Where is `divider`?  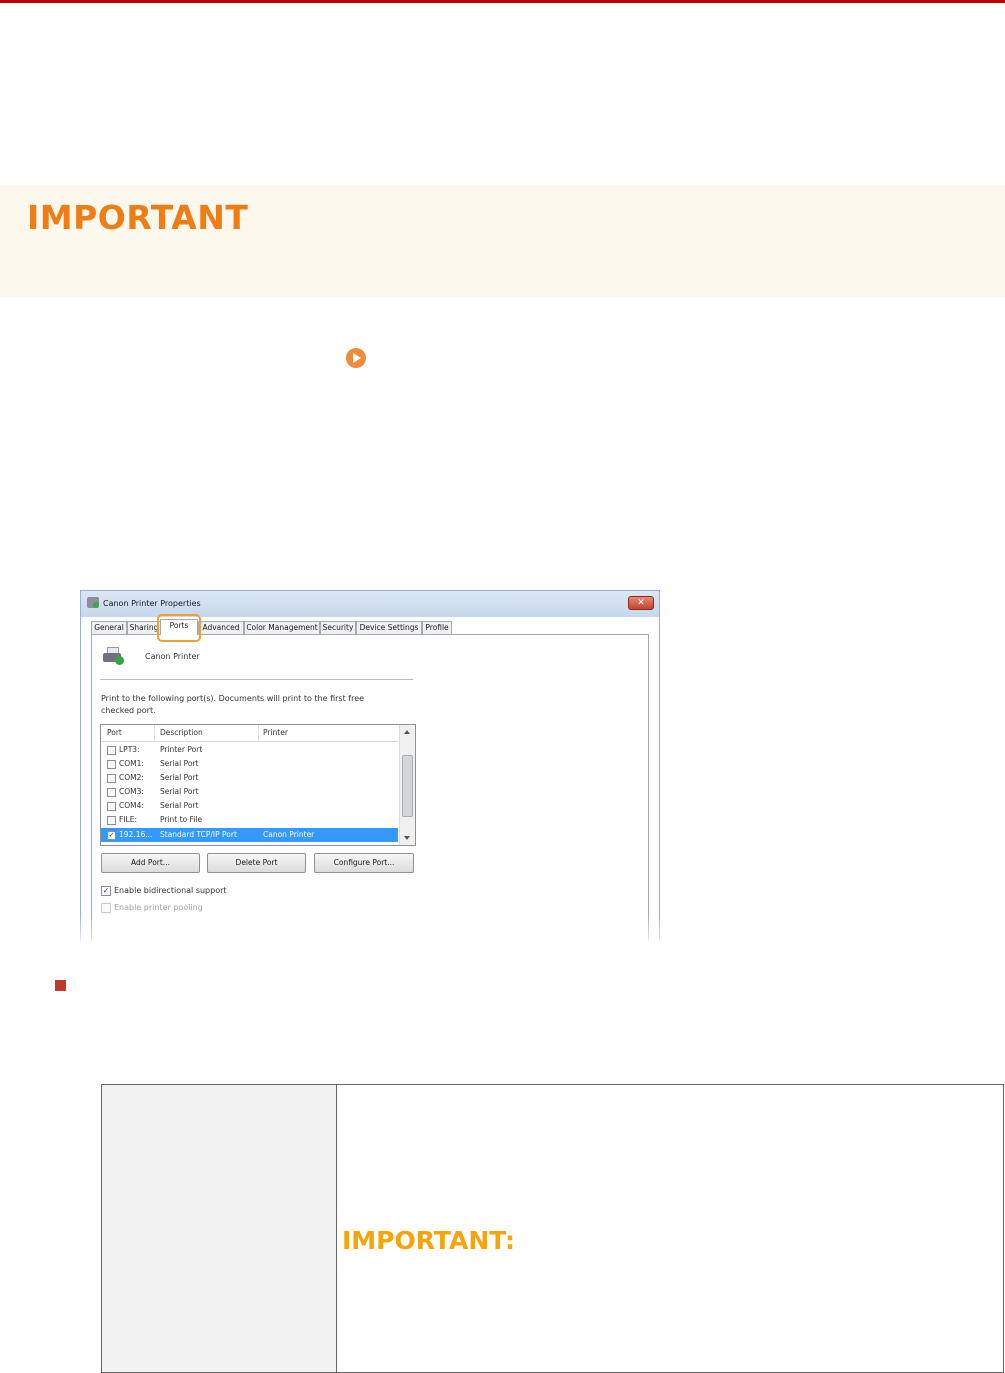 divider is located at coordinates (256, 679).